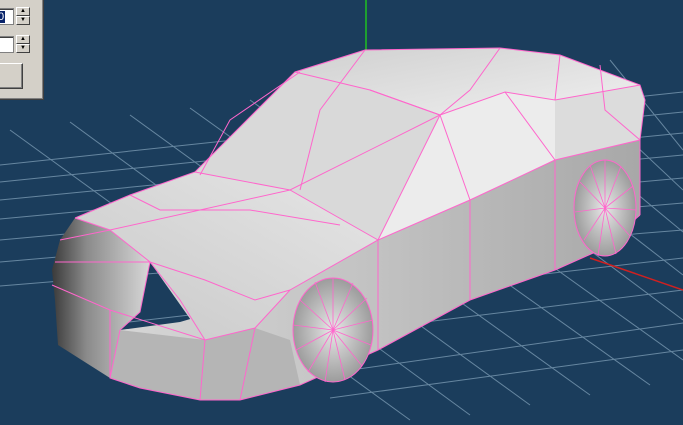 The width and height of the screenshot is (683, 425). Describe the element at coordinates (333, 330) in the screenshot. I see `front-wheel` at that location.